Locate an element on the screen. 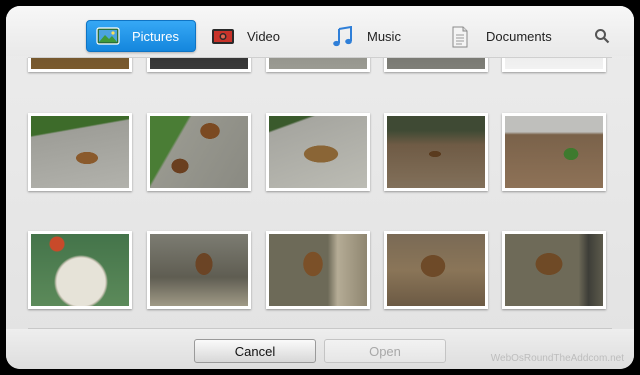 This screenshot has height=375, width=640. tab-pictures-label: Pictures is located at coordinates (155, 36).